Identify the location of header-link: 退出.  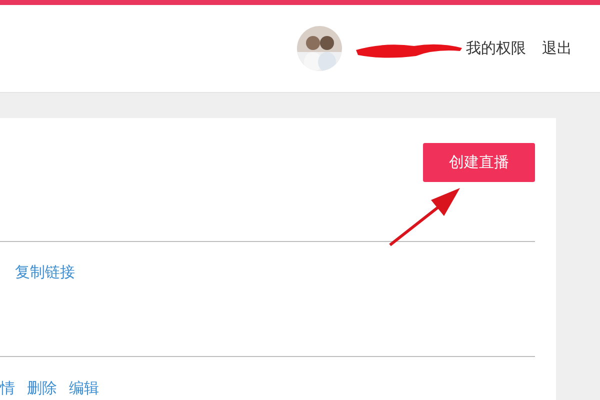
(557, 48).